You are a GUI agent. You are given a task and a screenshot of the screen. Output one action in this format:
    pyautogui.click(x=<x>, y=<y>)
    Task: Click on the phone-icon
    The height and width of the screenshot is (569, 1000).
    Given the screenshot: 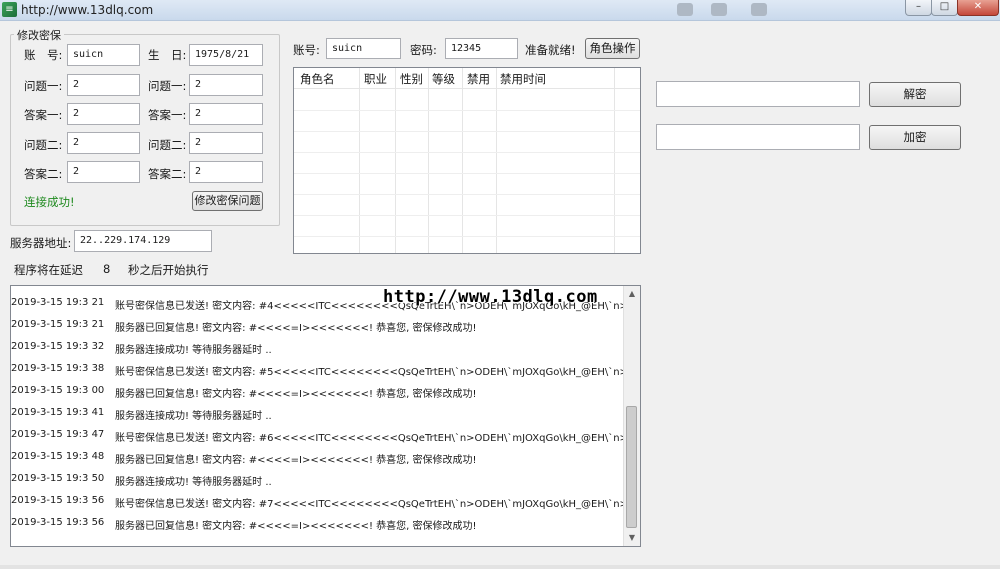 What is the action you would take?
    pyautogui.click(x=685, y=9)
    